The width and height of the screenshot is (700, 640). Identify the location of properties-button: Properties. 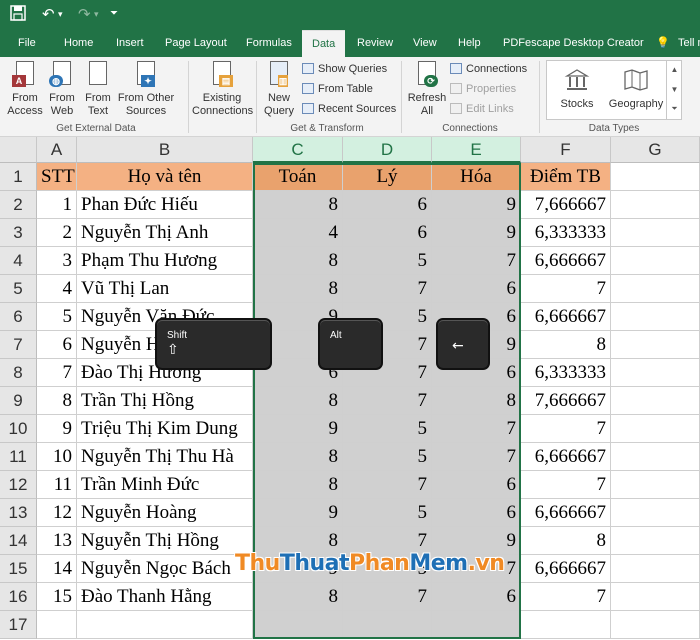
(483, 89).